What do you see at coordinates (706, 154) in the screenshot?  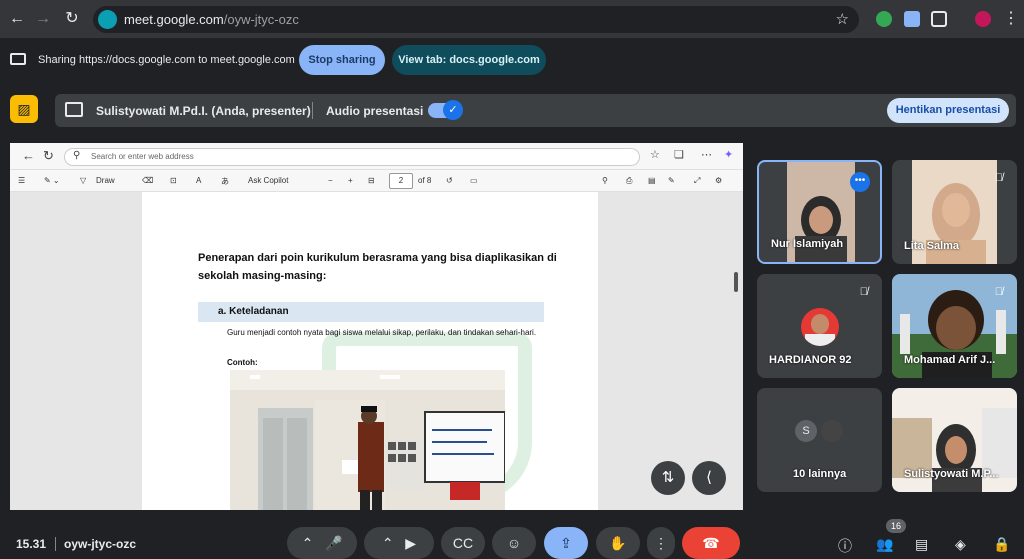 I see `more-icon: ⋯` at bounding box center [706, 154].